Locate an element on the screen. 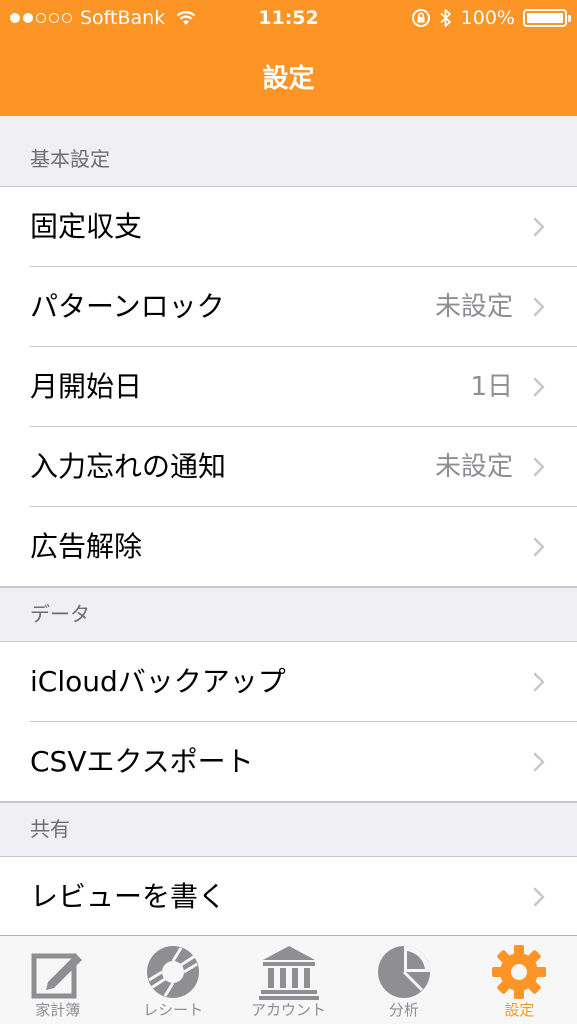  status-bar: SoftBank 11:52 100% is located at coordinates (288, 19).